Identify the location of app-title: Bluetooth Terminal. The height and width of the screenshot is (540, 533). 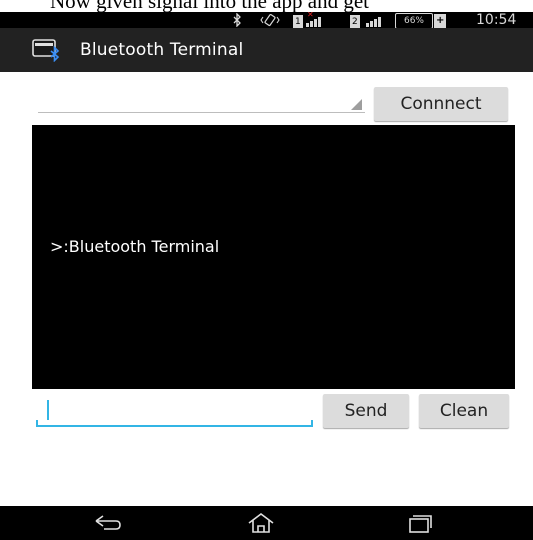
(162, 50).